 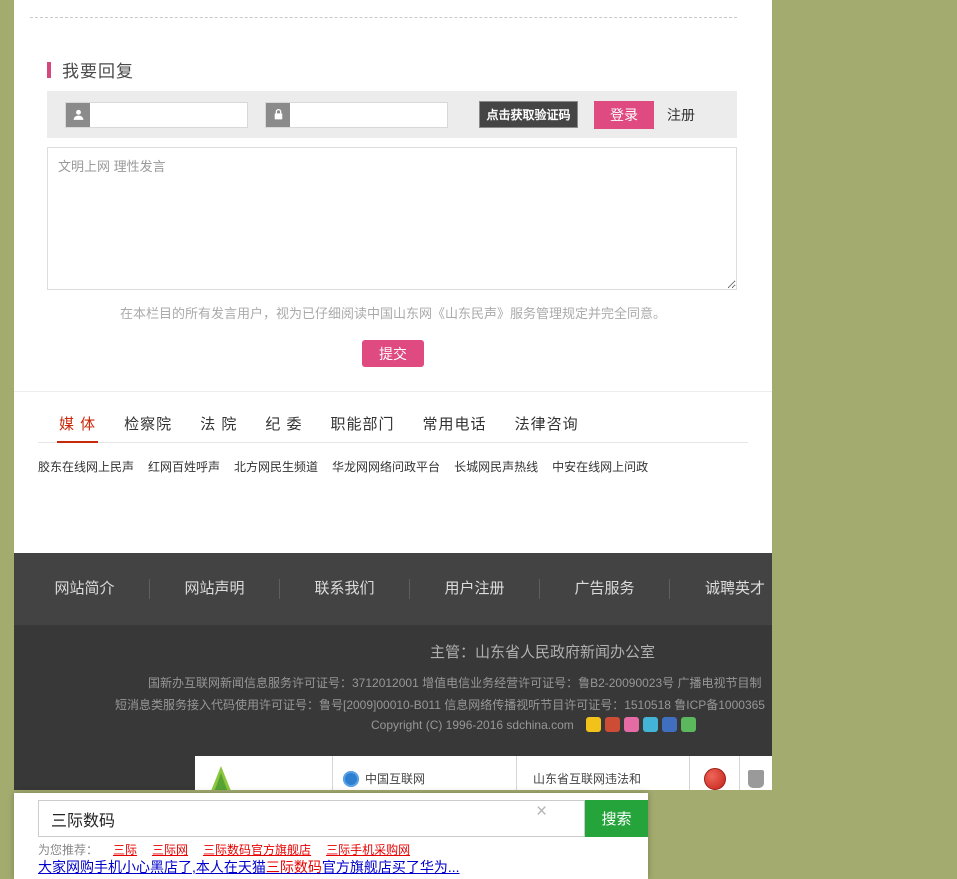 I want to click on related-link: 北方网民生频道, so click(x=276, y=466).